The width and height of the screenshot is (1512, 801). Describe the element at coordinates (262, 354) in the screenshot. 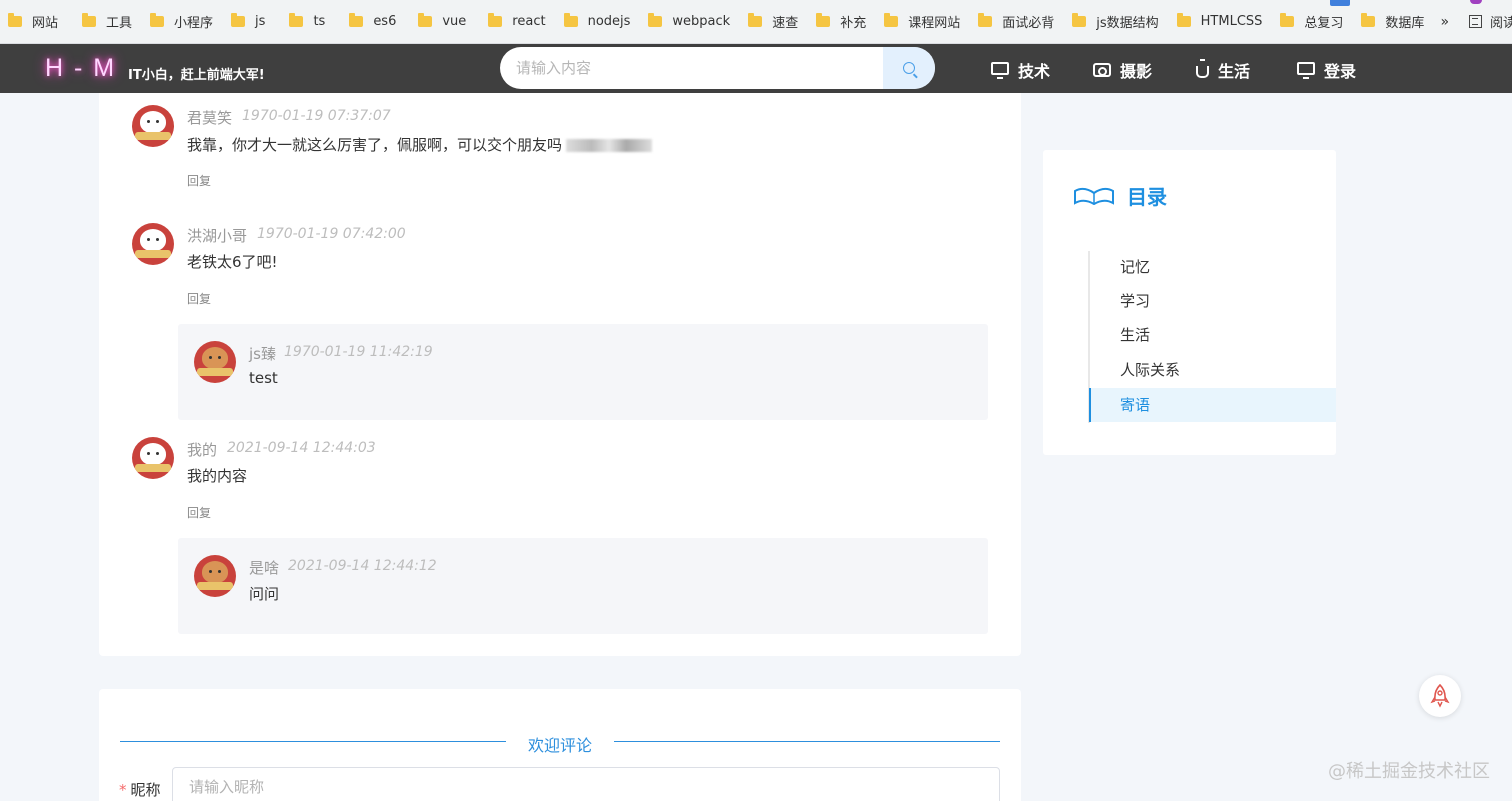

I see `sub-comment-author: js臻` at that location.